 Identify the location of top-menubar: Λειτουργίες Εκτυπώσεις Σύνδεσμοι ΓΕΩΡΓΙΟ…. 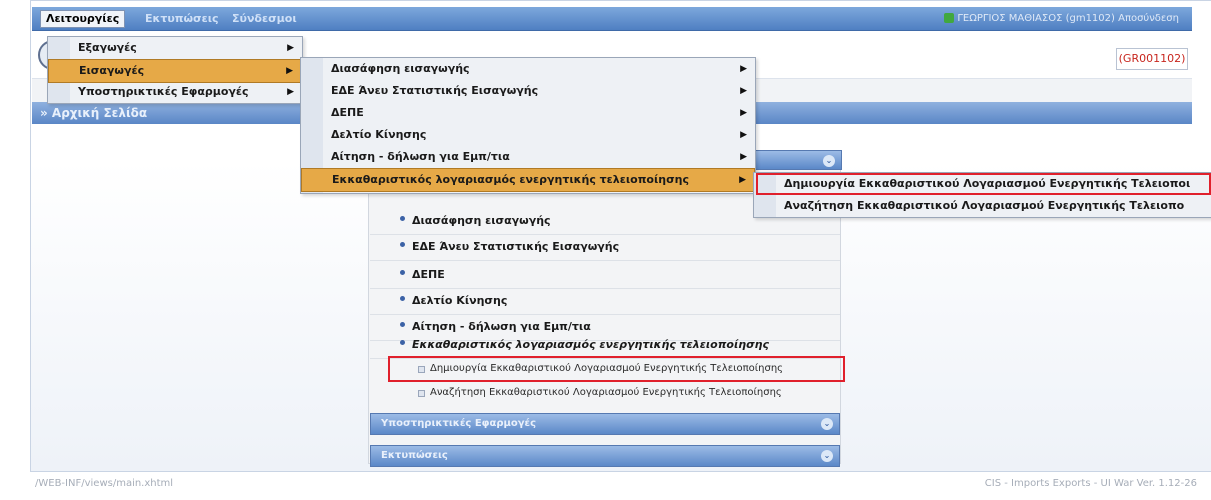
(612, 19).